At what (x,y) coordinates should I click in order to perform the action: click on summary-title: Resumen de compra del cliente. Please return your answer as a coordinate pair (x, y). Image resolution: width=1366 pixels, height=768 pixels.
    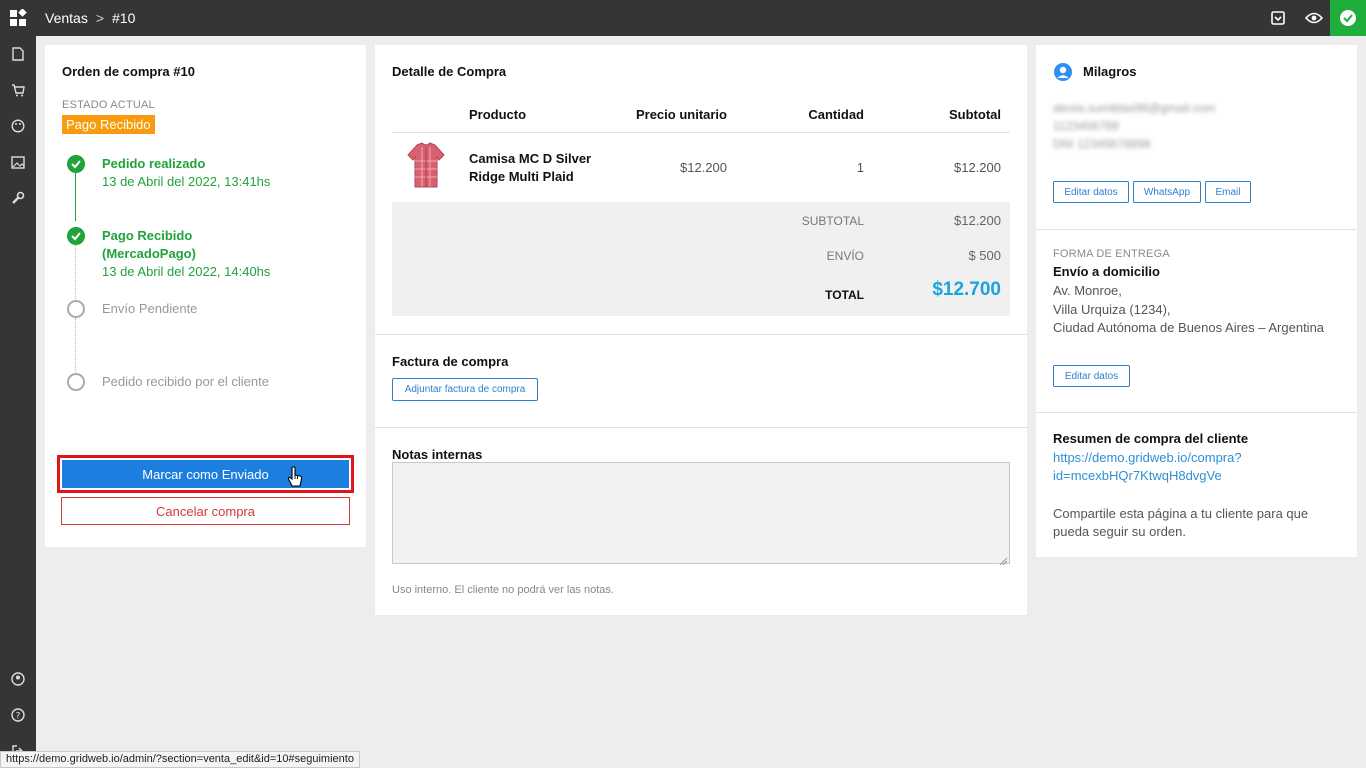
    Looking at the image, I should click on (1151, 438).